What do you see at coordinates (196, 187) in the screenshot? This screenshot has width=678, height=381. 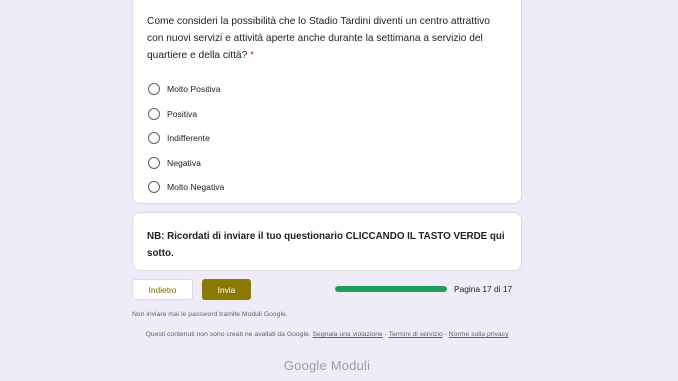 I see `radio-label: Molto Negativa` at bounding box center [196, 187].